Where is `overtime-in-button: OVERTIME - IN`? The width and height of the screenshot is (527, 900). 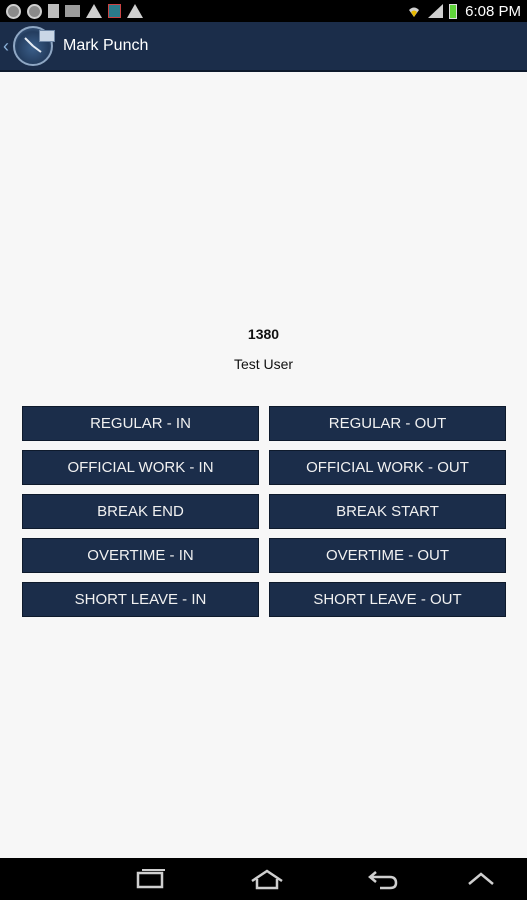 overtime-in-button: OVERTIME - IN is located at coordinates (140, 555).